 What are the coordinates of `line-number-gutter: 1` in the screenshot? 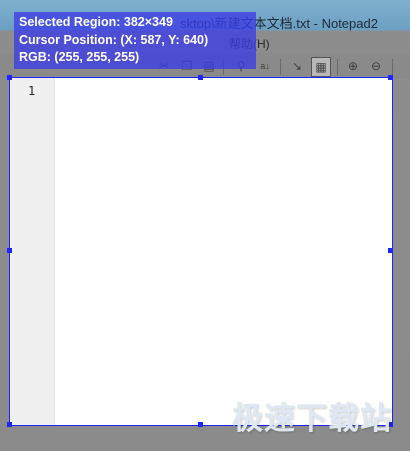 It's located at (32, 251).